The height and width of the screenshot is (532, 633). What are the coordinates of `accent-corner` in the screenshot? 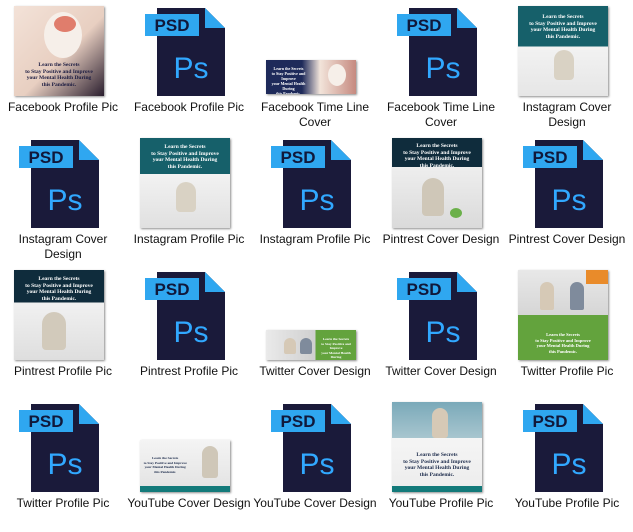 It's located at (597, 277).